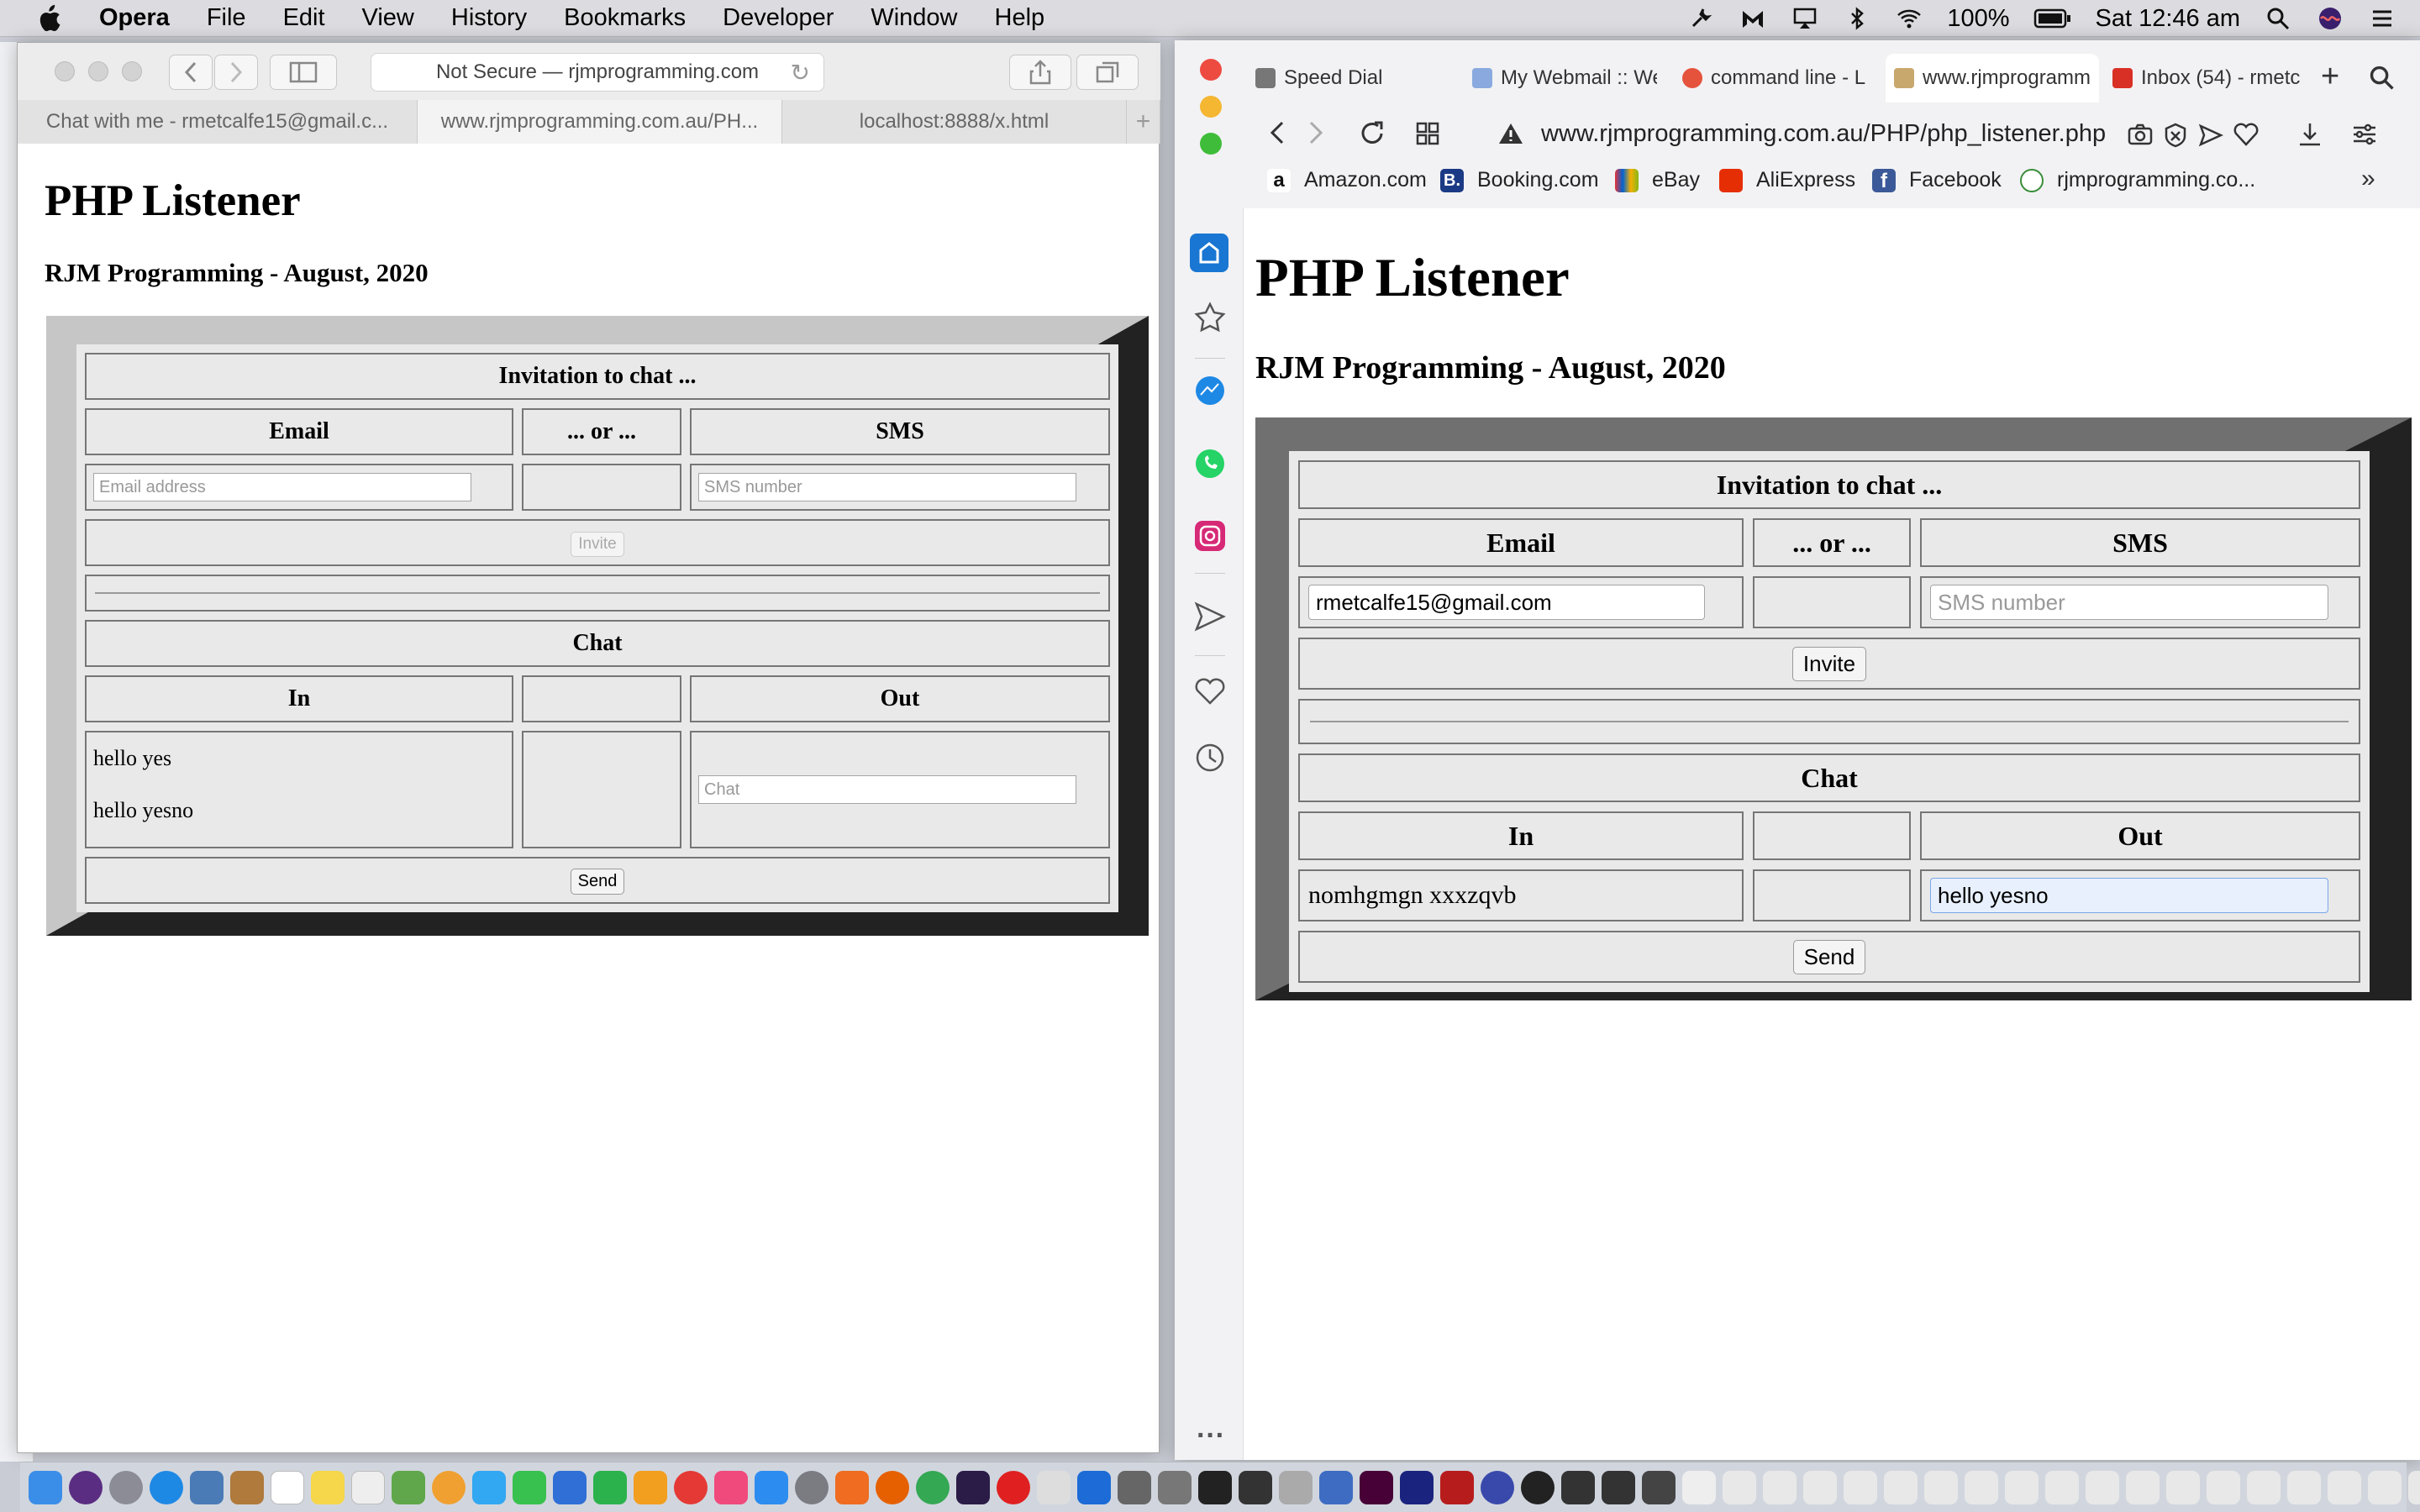 Image resolution: width=2420 pixels, height=1512 pixels. What do you see at coordinates (731, 1487) in the screenshot?
I see `music-icon` at bounding box center [731, 1487].